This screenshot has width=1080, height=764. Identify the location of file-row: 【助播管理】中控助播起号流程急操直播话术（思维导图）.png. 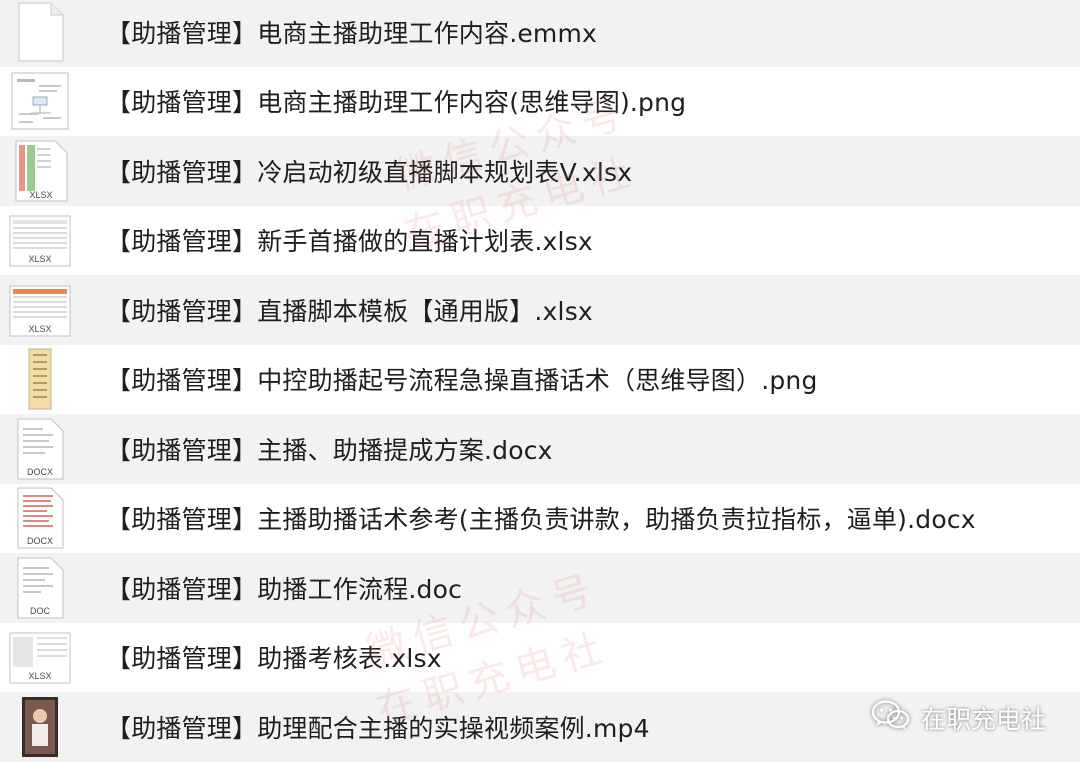
(540, 380).